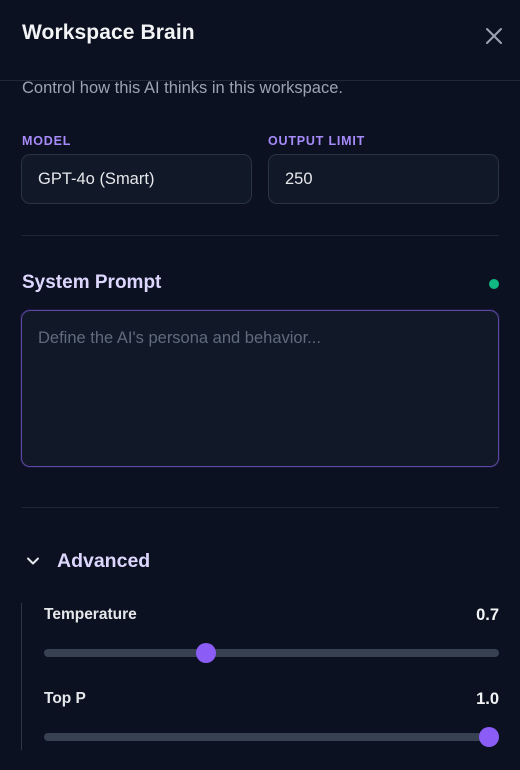 The height and width of the screenshot is (770, 520). Describe the element at coordinates (494, 284) in the screenshot. I see `status-dot` at that location.